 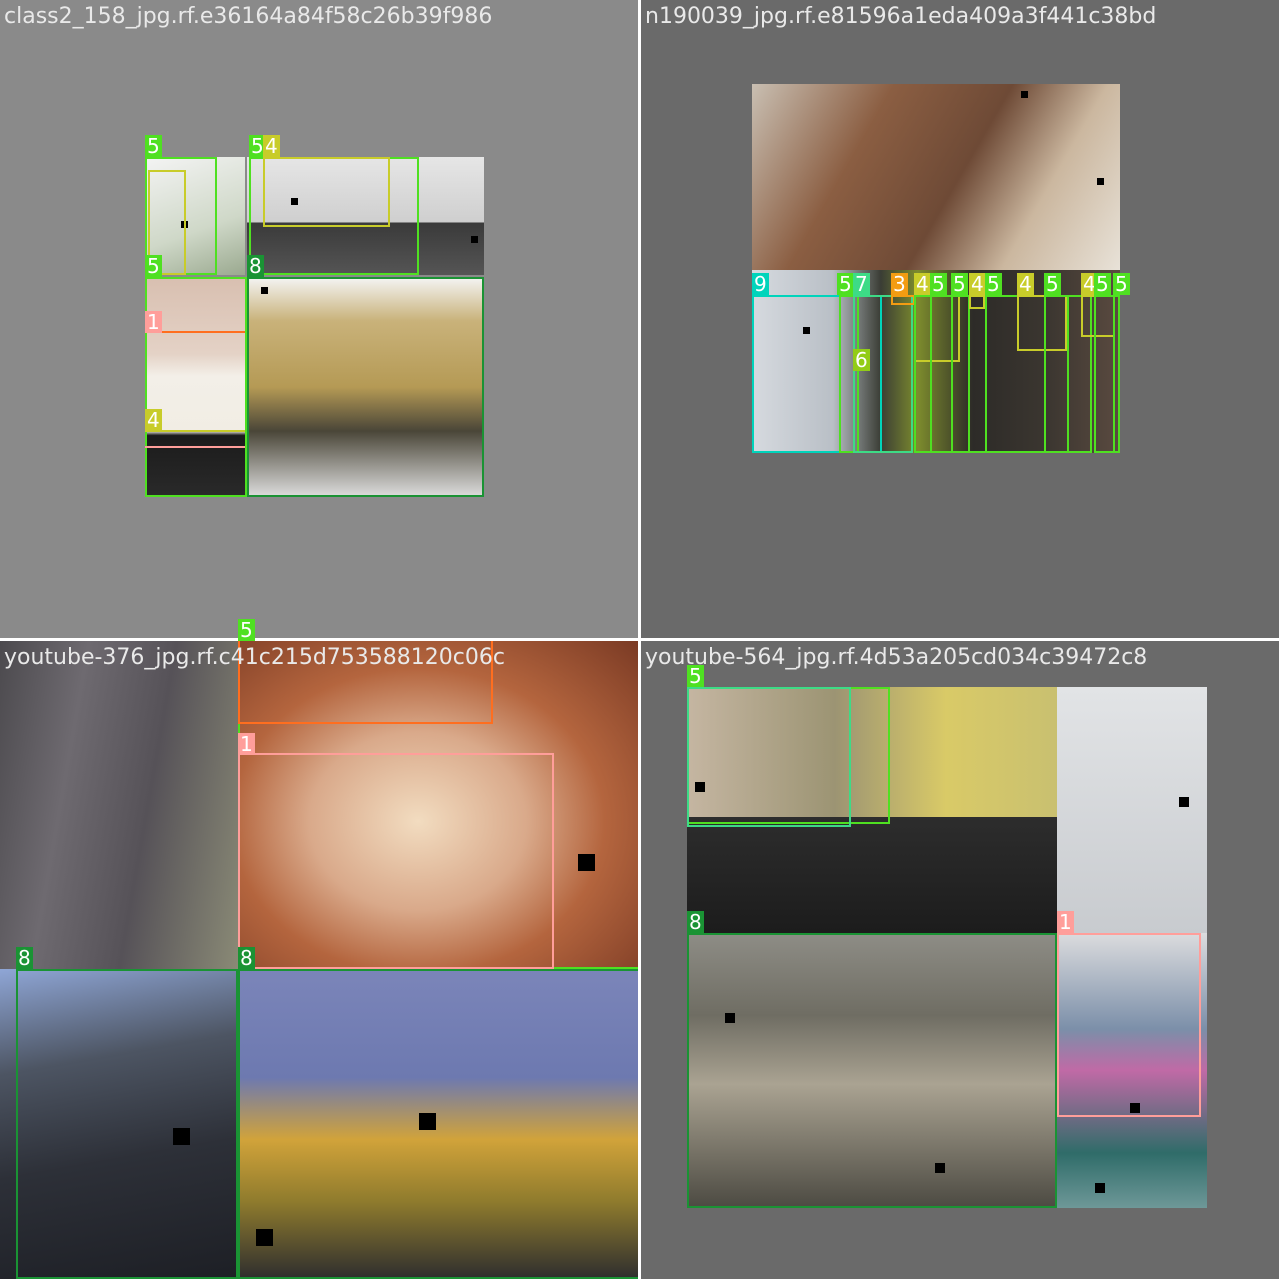 What do you see at coordinates (861, 360) in the screenshot?
I see `bbox-label: 6` at bounding box center [861, 360].